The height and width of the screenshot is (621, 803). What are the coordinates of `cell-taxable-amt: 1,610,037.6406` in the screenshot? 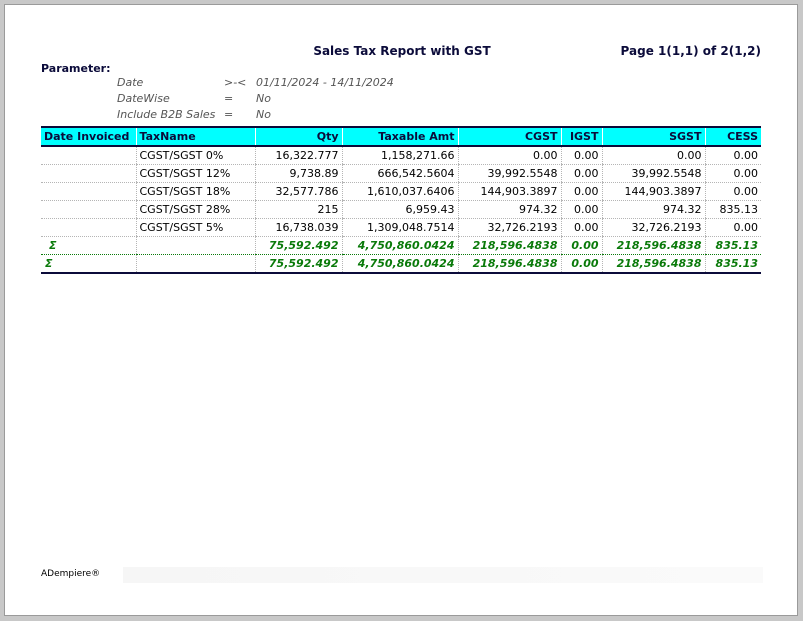 It's located at (399, 191).